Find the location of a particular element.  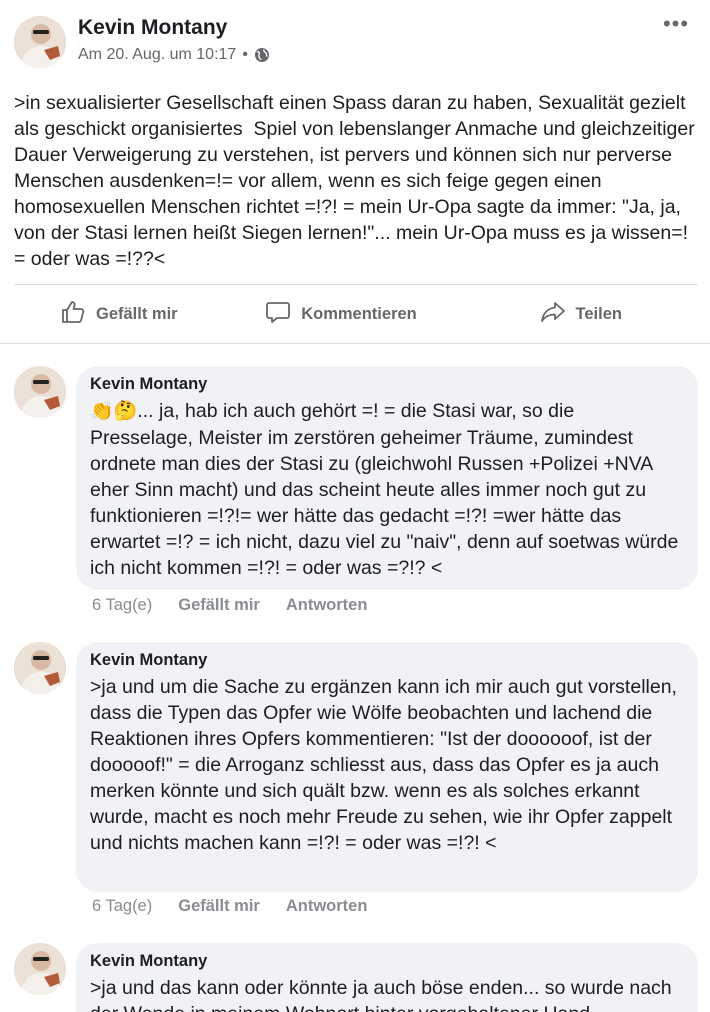

comment-button: Kommentieren is located at coordinates (340, 314).